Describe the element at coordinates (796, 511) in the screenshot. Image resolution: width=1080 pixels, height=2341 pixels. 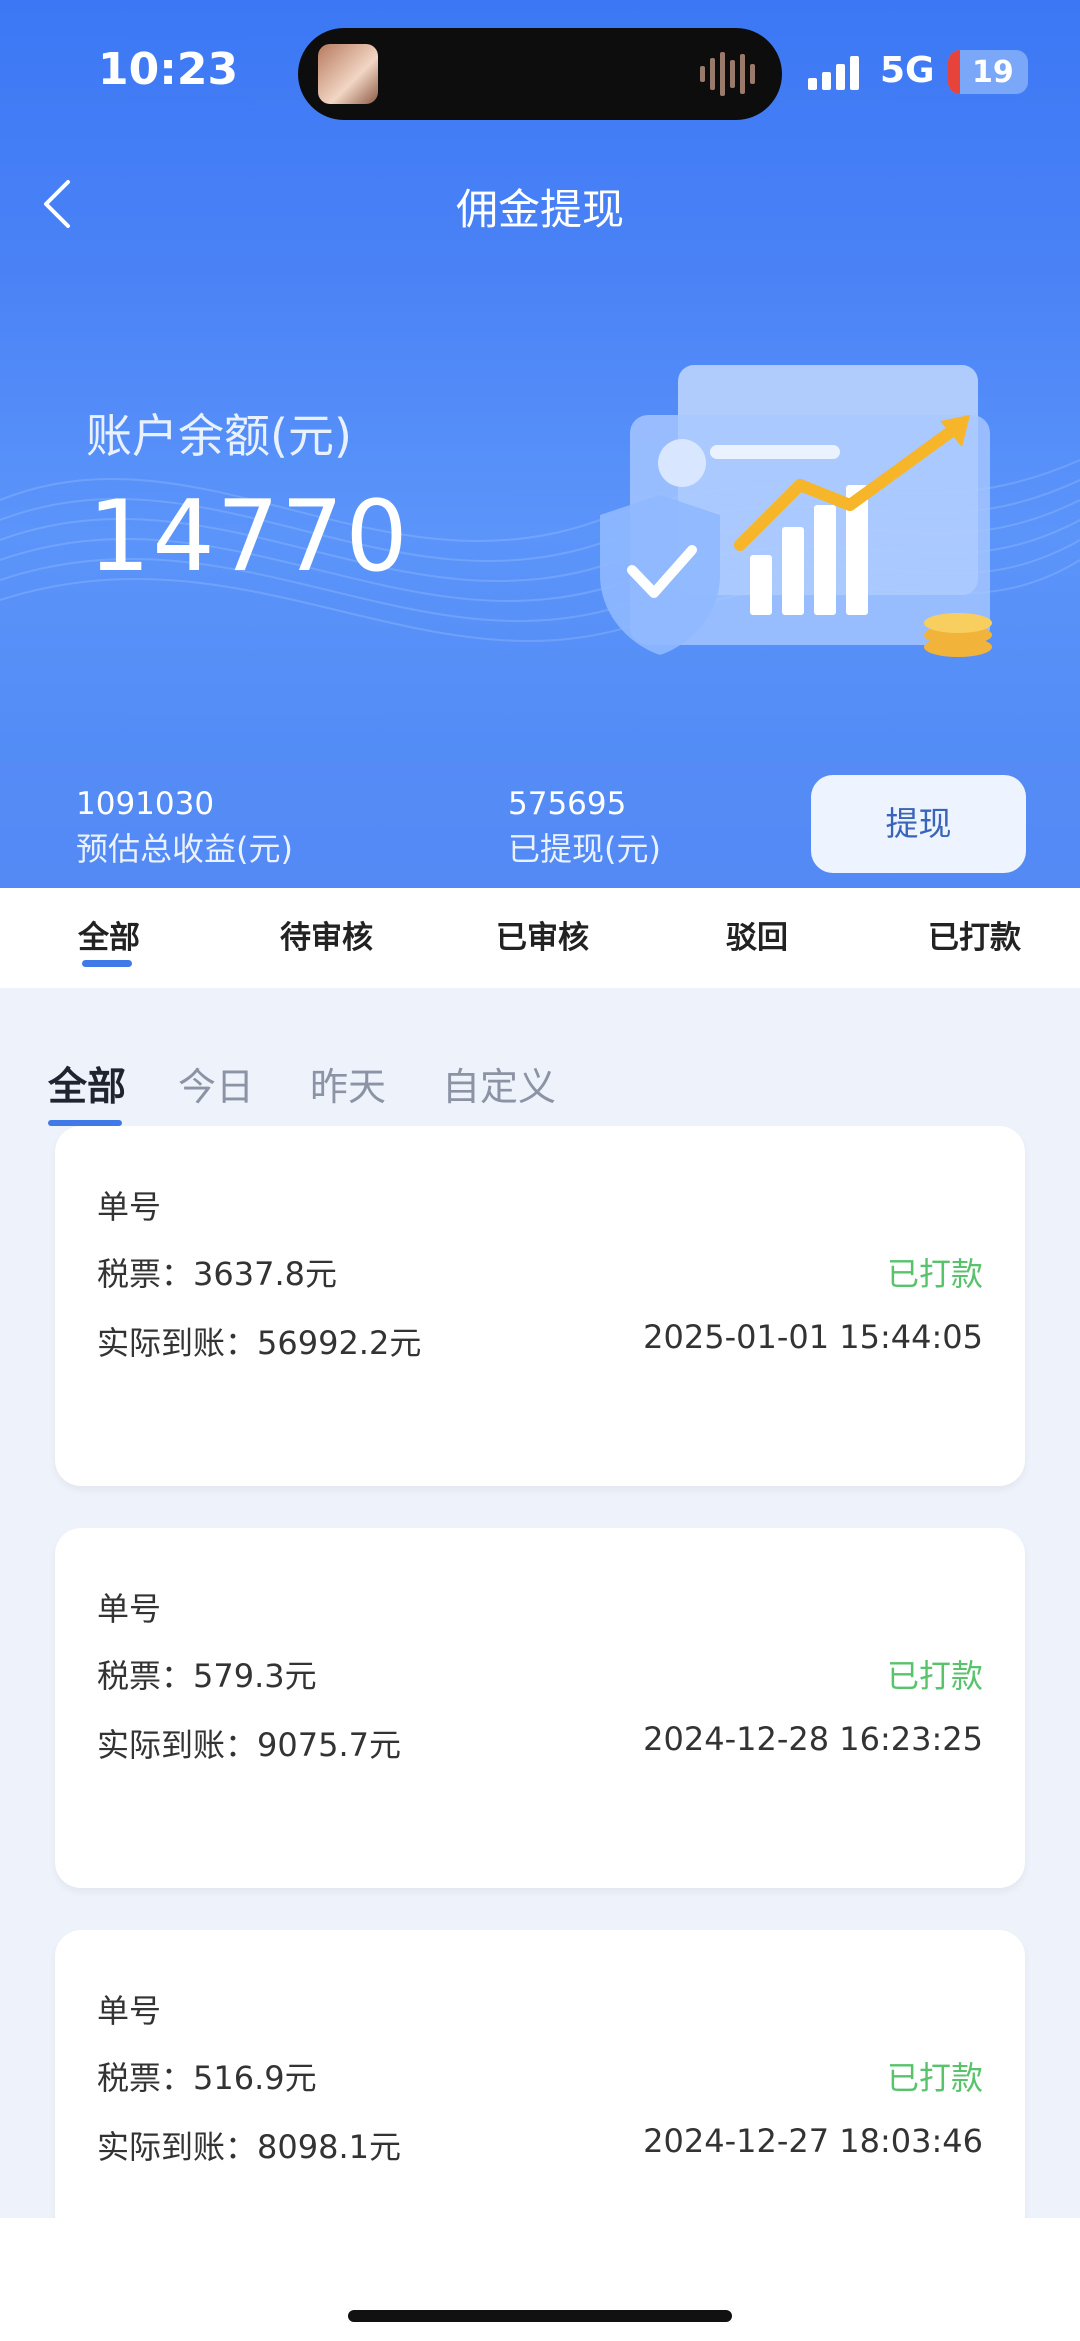
I see `finance-illustration-icon` at that location.